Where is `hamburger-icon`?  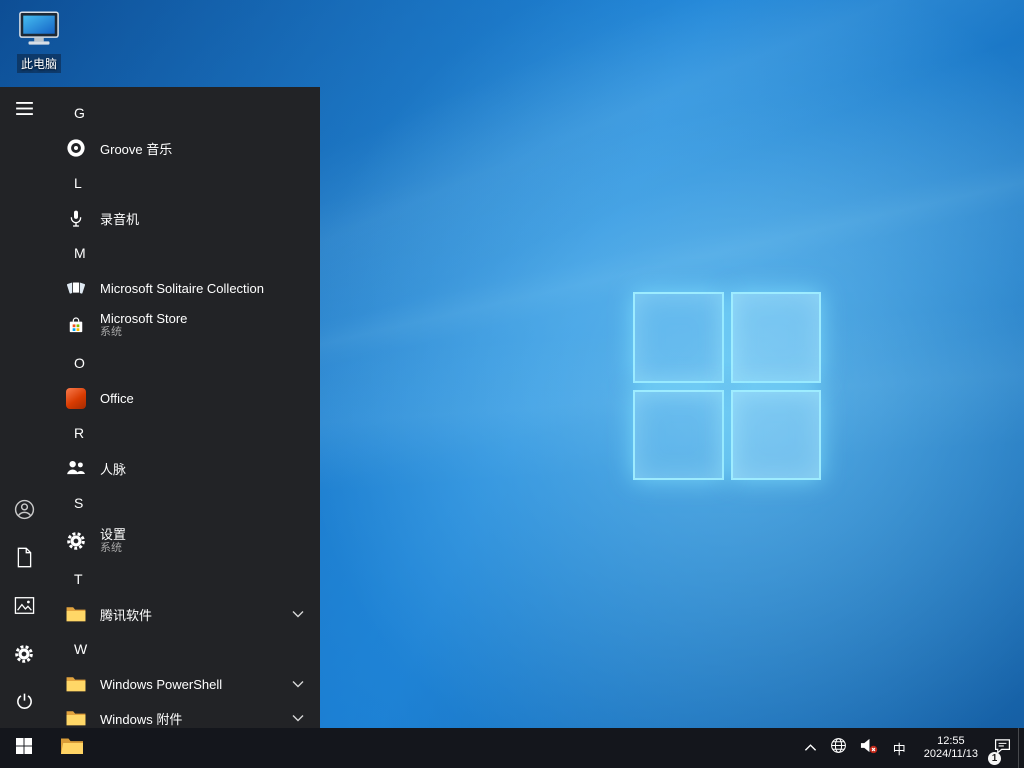
hamburger-icon is located at coordinates (24, 111).